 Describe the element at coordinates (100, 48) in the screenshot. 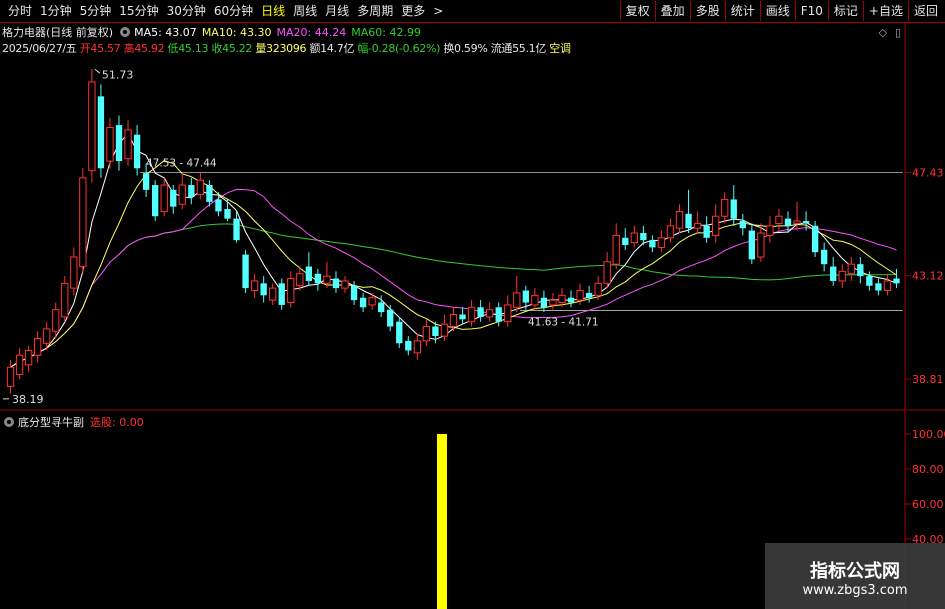

I see `quote-open: 开45.57` at that location.